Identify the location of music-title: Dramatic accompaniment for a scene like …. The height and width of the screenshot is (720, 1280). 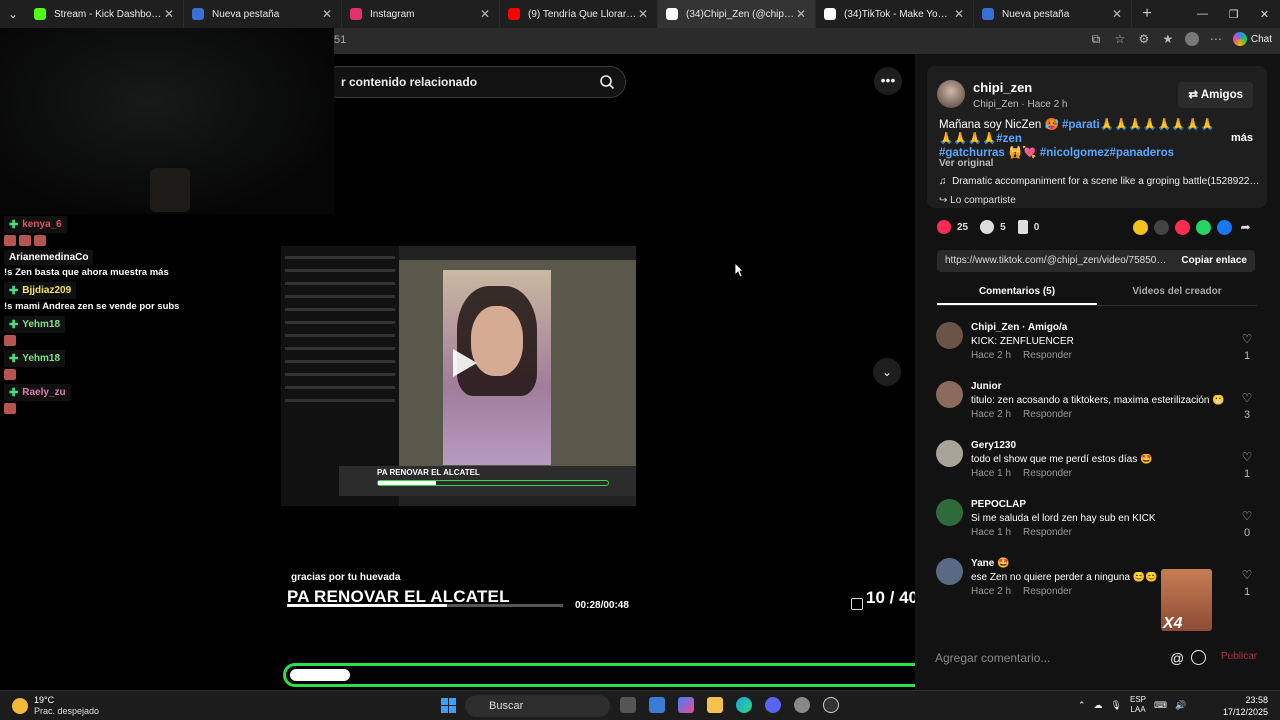
(1106, 181).